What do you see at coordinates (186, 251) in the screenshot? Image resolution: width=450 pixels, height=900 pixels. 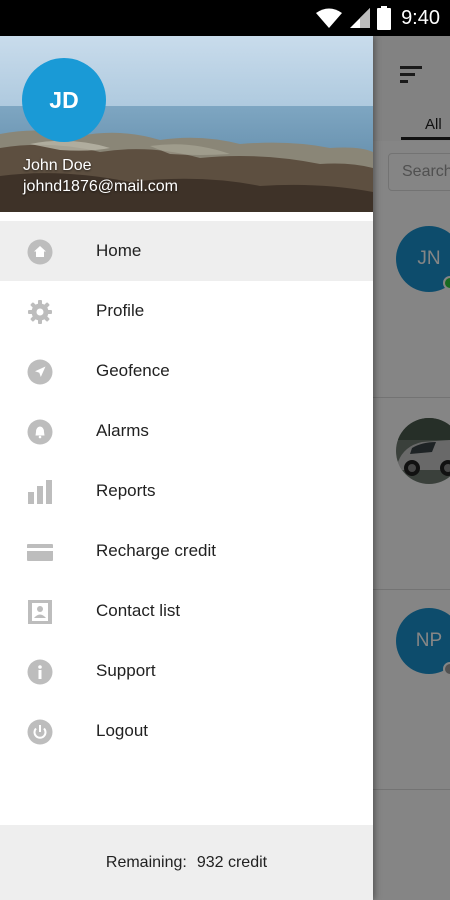 I see `menu-item-home: Home` at bounding box center [186, 251].